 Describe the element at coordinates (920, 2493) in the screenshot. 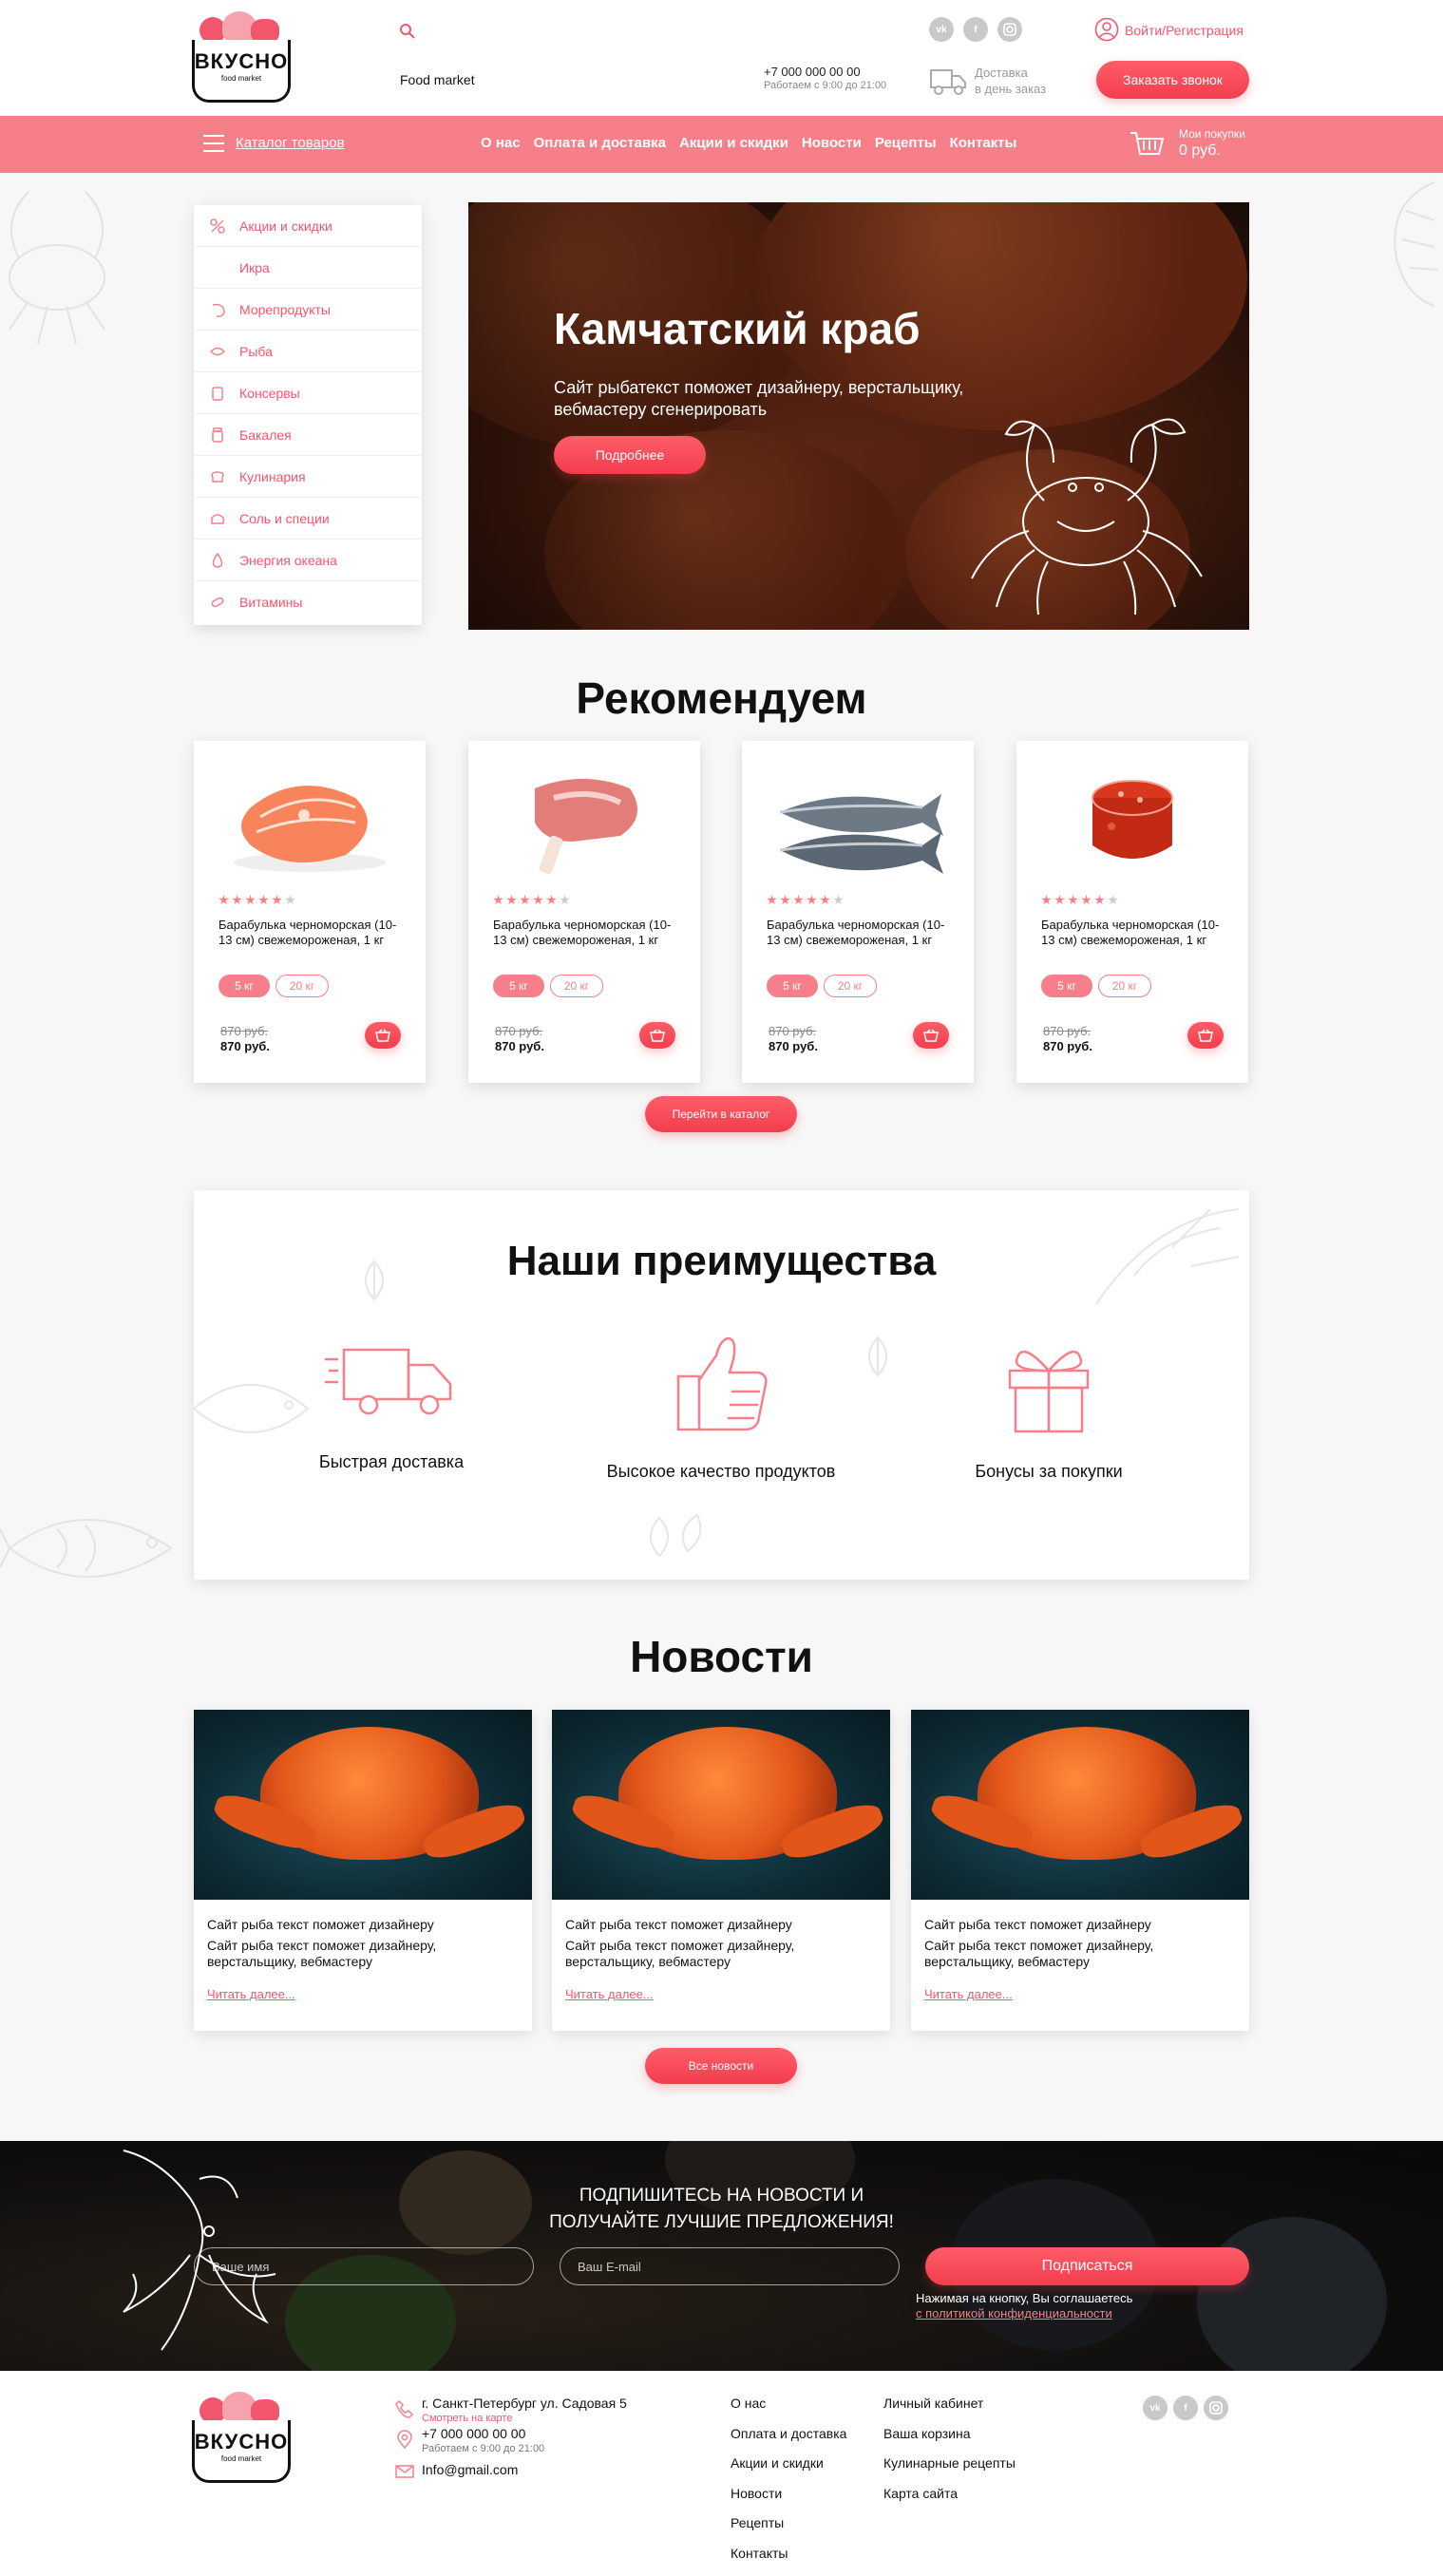

I see `footer-link-sitemap: Карта сайта` at that location.